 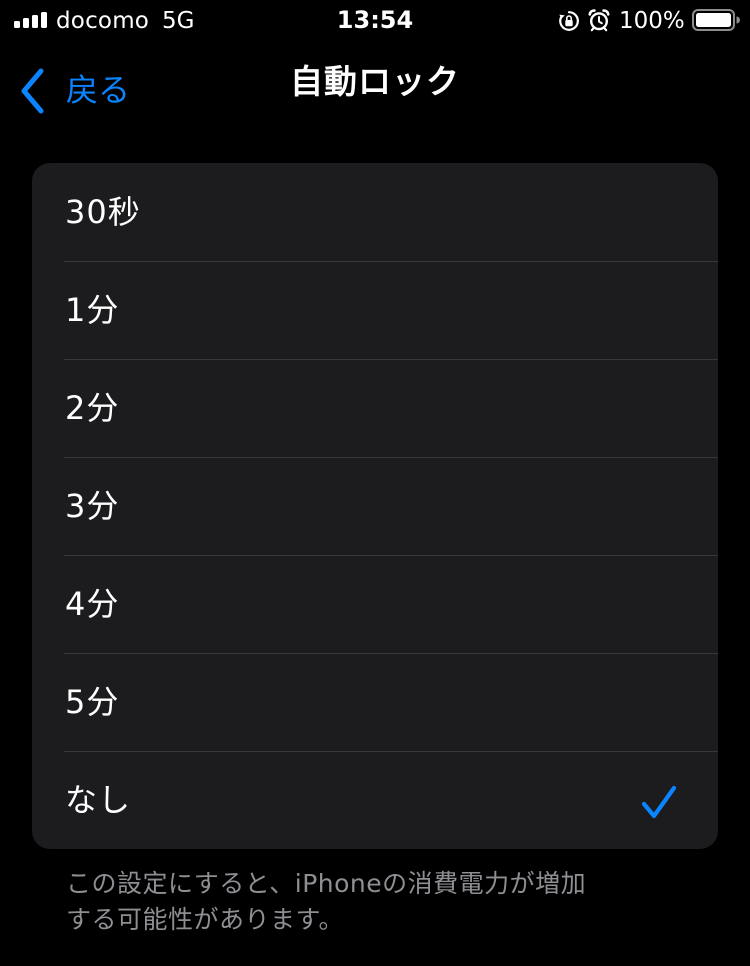 I want to click on option-label: なし, so click(x=98, y=800).